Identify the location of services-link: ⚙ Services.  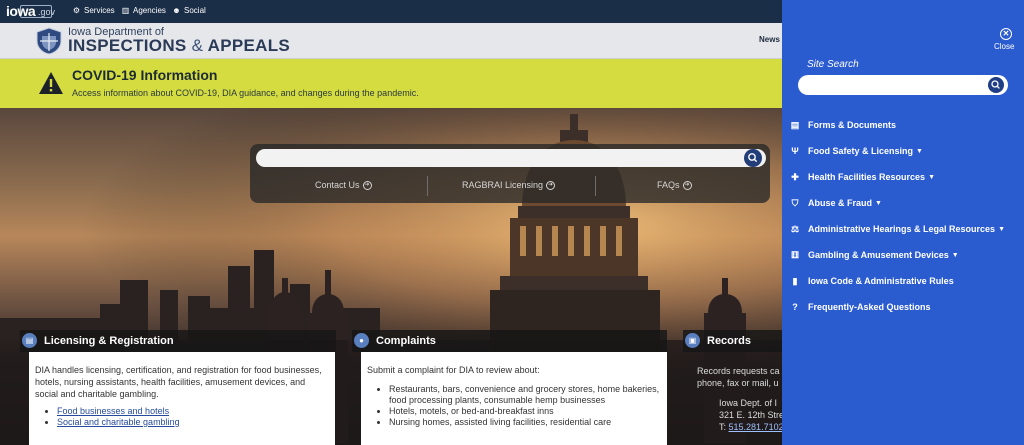
(93, 10).